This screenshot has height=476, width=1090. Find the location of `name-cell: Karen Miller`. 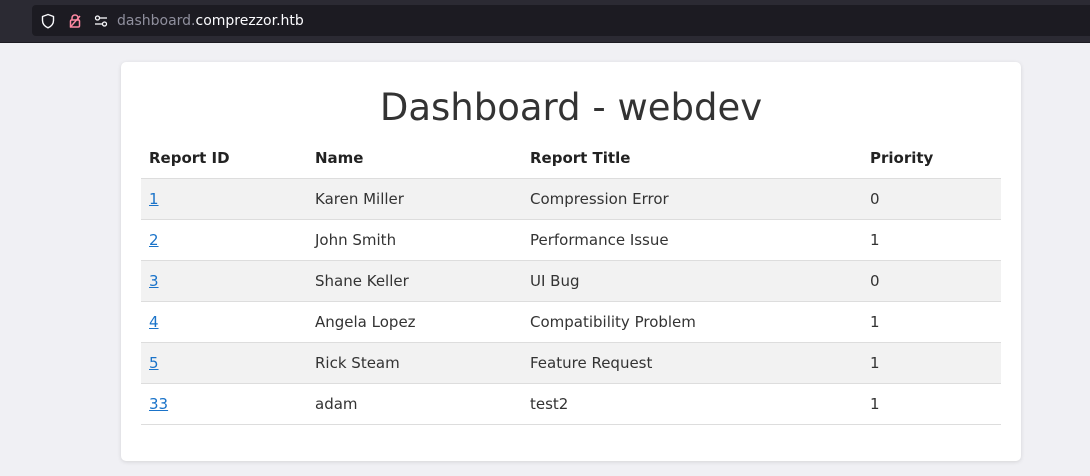

name-cell: Karen Miller is located at coordinates (414, 199).